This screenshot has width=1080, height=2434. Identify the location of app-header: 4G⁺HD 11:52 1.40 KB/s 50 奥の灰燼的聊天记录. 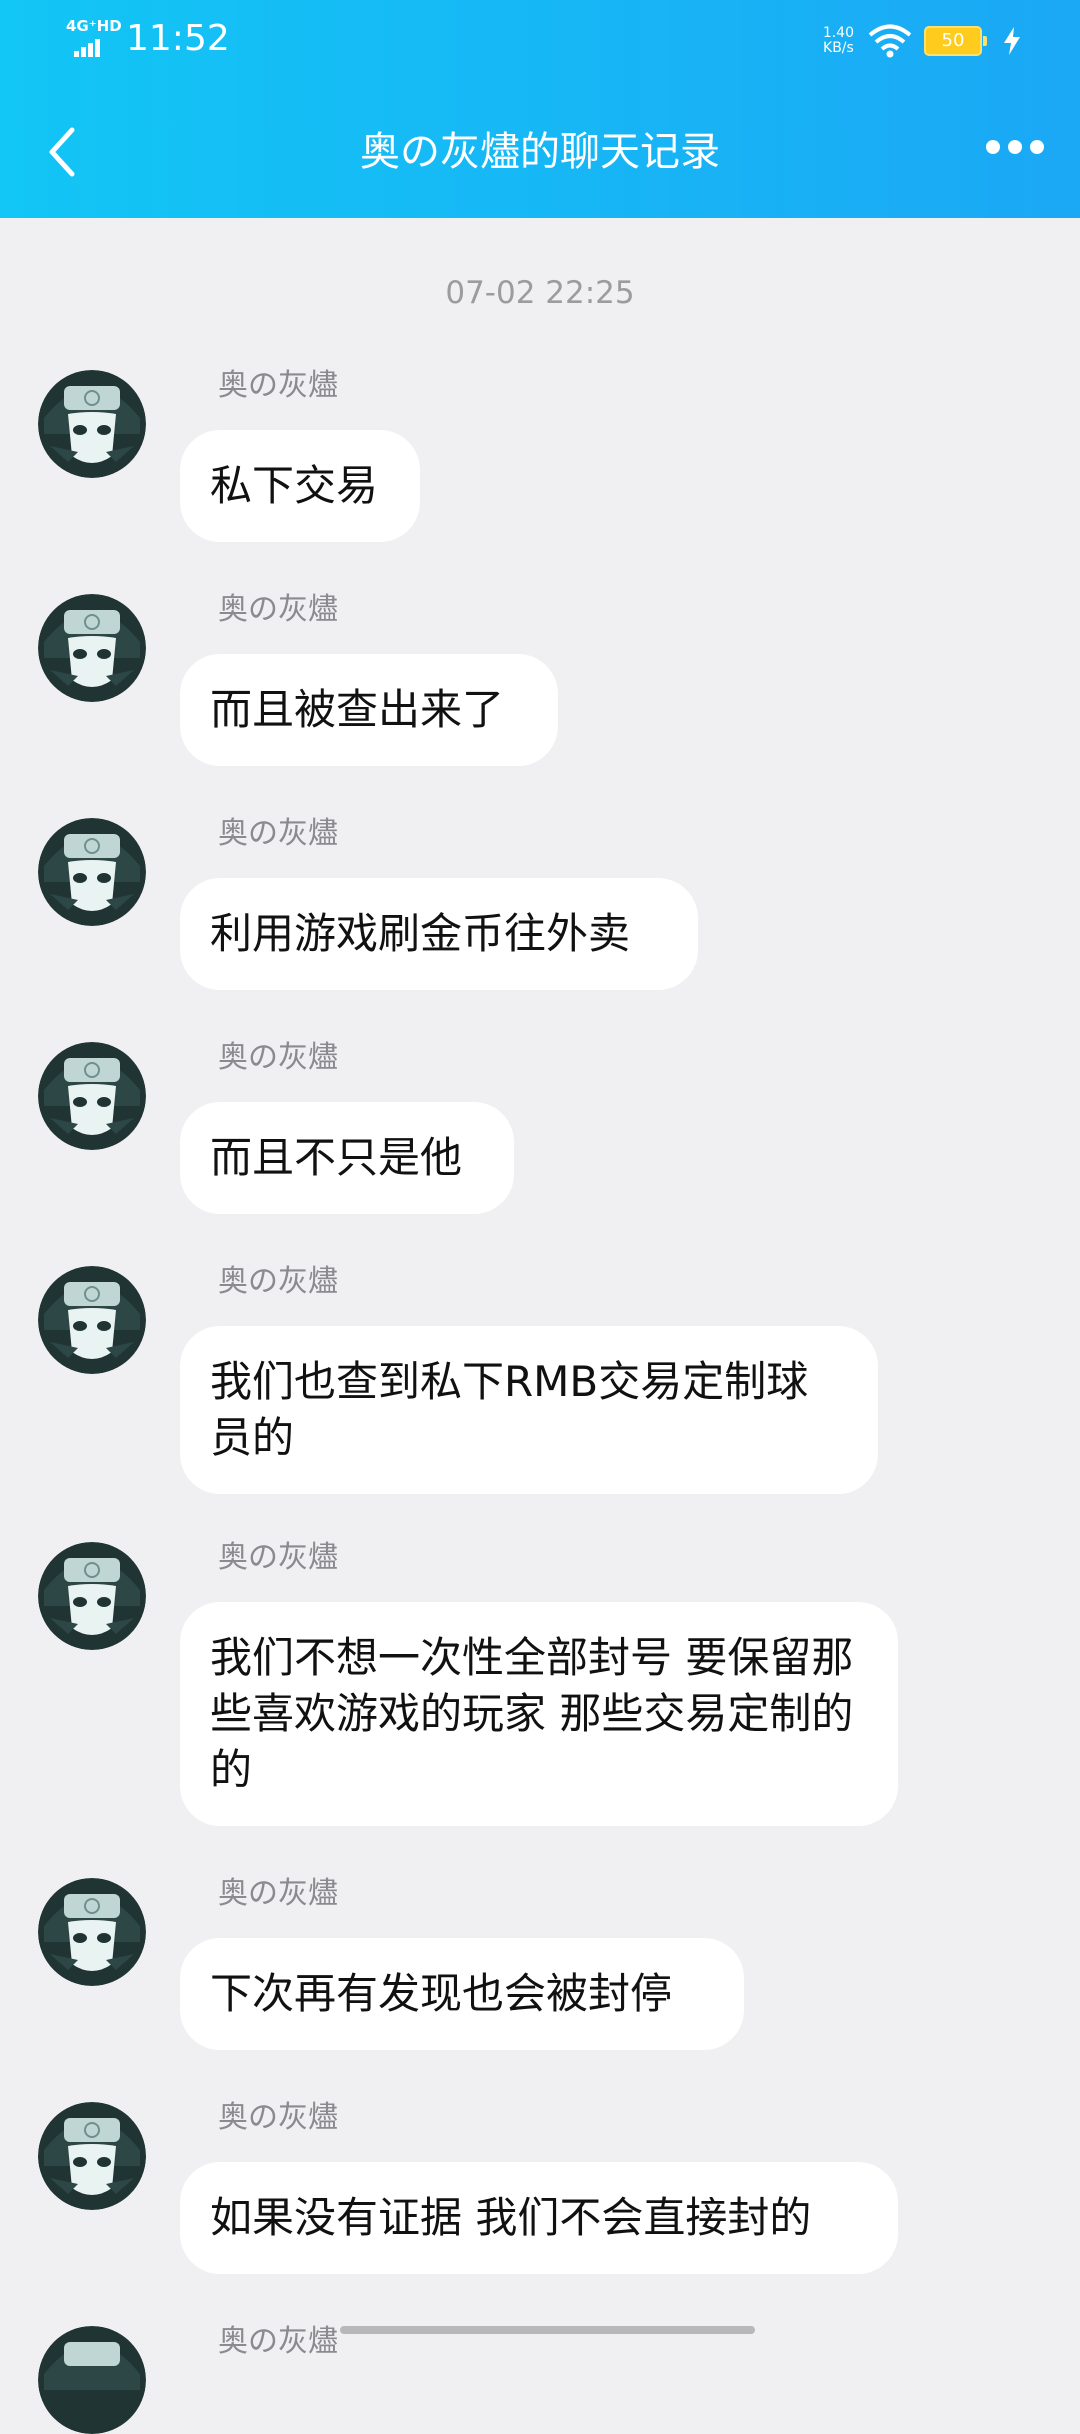
(540, 109).